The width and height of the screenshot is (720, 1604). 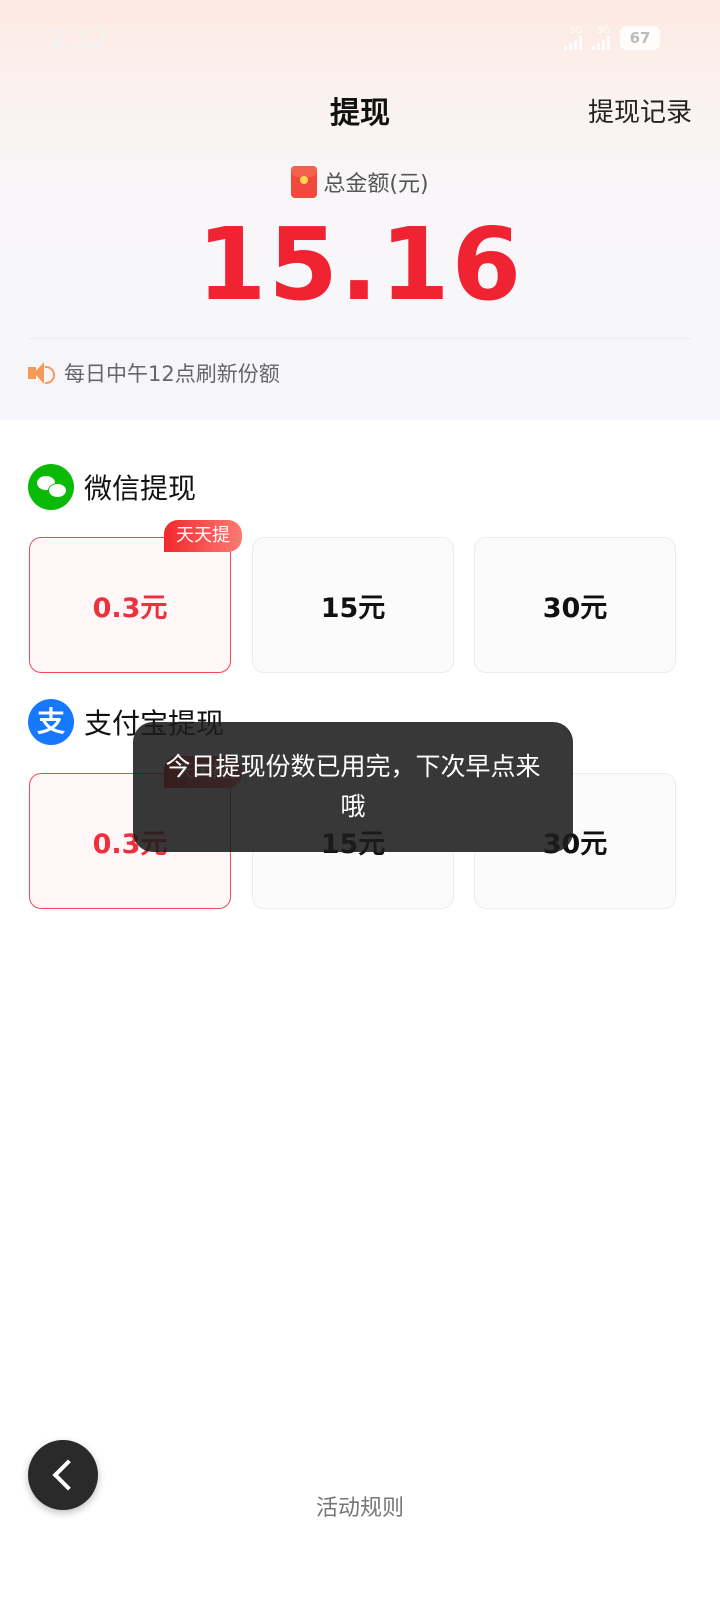 I want to click on activity-rules-link: 活动规则, so click(x=360, y=1506).